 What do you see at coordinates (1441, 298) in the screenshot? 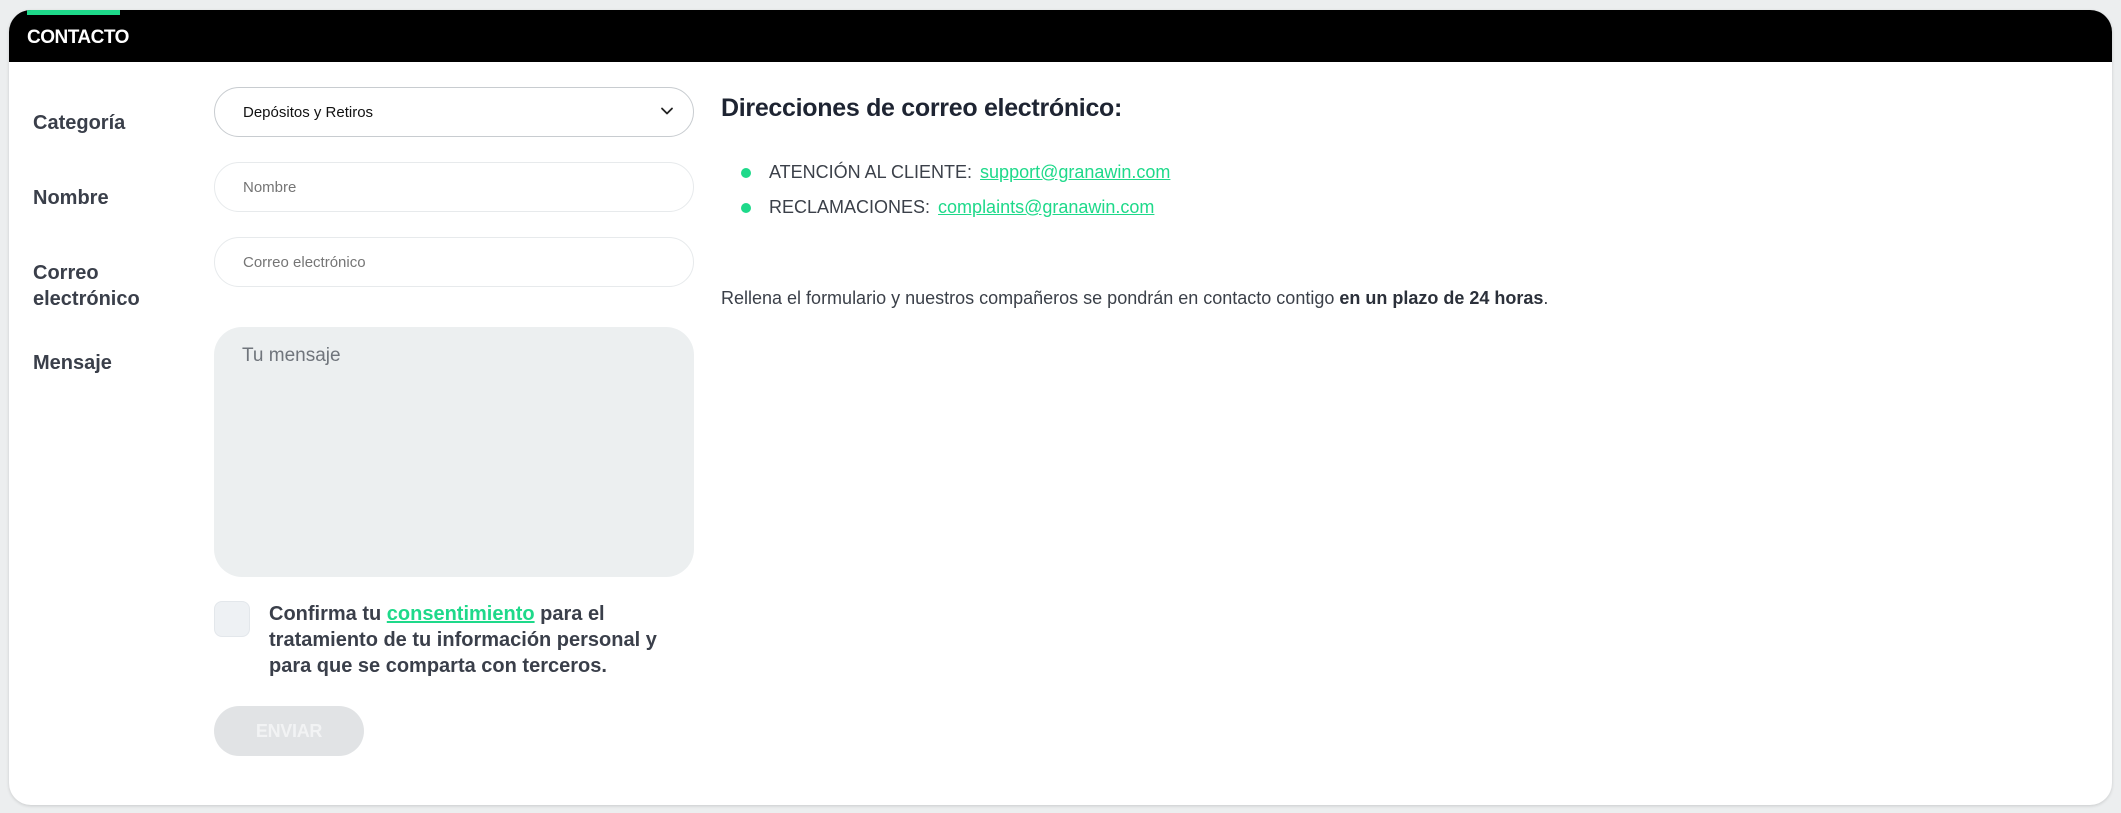
I see `info-bold: en un plazo de 24 horas` at bounding box center [1441, 298].